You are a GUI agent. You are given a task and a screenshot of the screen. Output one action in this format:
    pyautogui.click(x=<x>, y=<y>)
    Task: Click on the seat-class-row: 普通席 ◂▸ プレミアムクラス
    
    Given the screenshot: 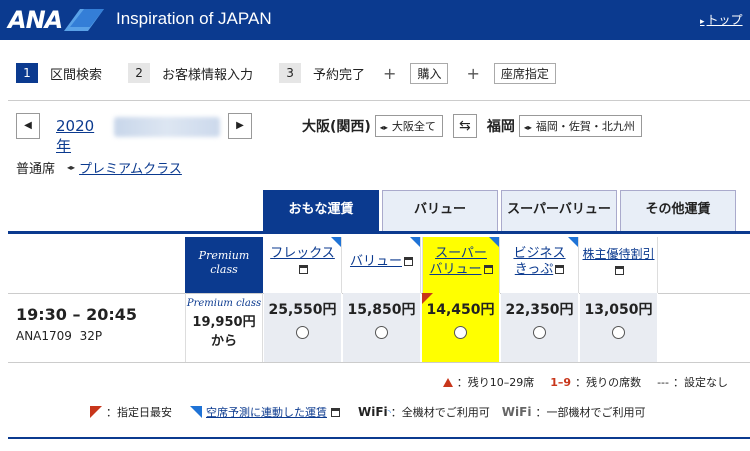 What is the action you would take?
    pyautogui.click(x=99, y=167)
    